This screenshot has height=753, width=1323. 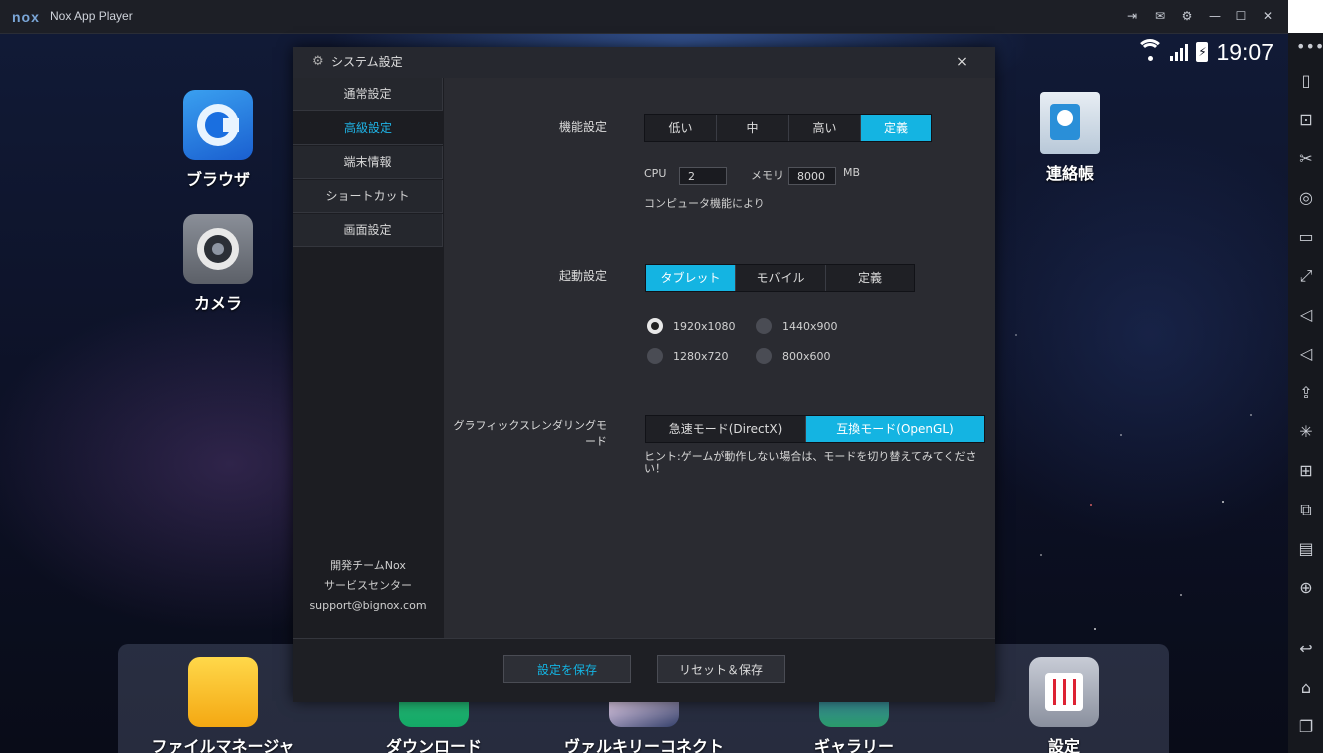 I want to click on tab-display: 画面設定, so click(x=368, y=230).